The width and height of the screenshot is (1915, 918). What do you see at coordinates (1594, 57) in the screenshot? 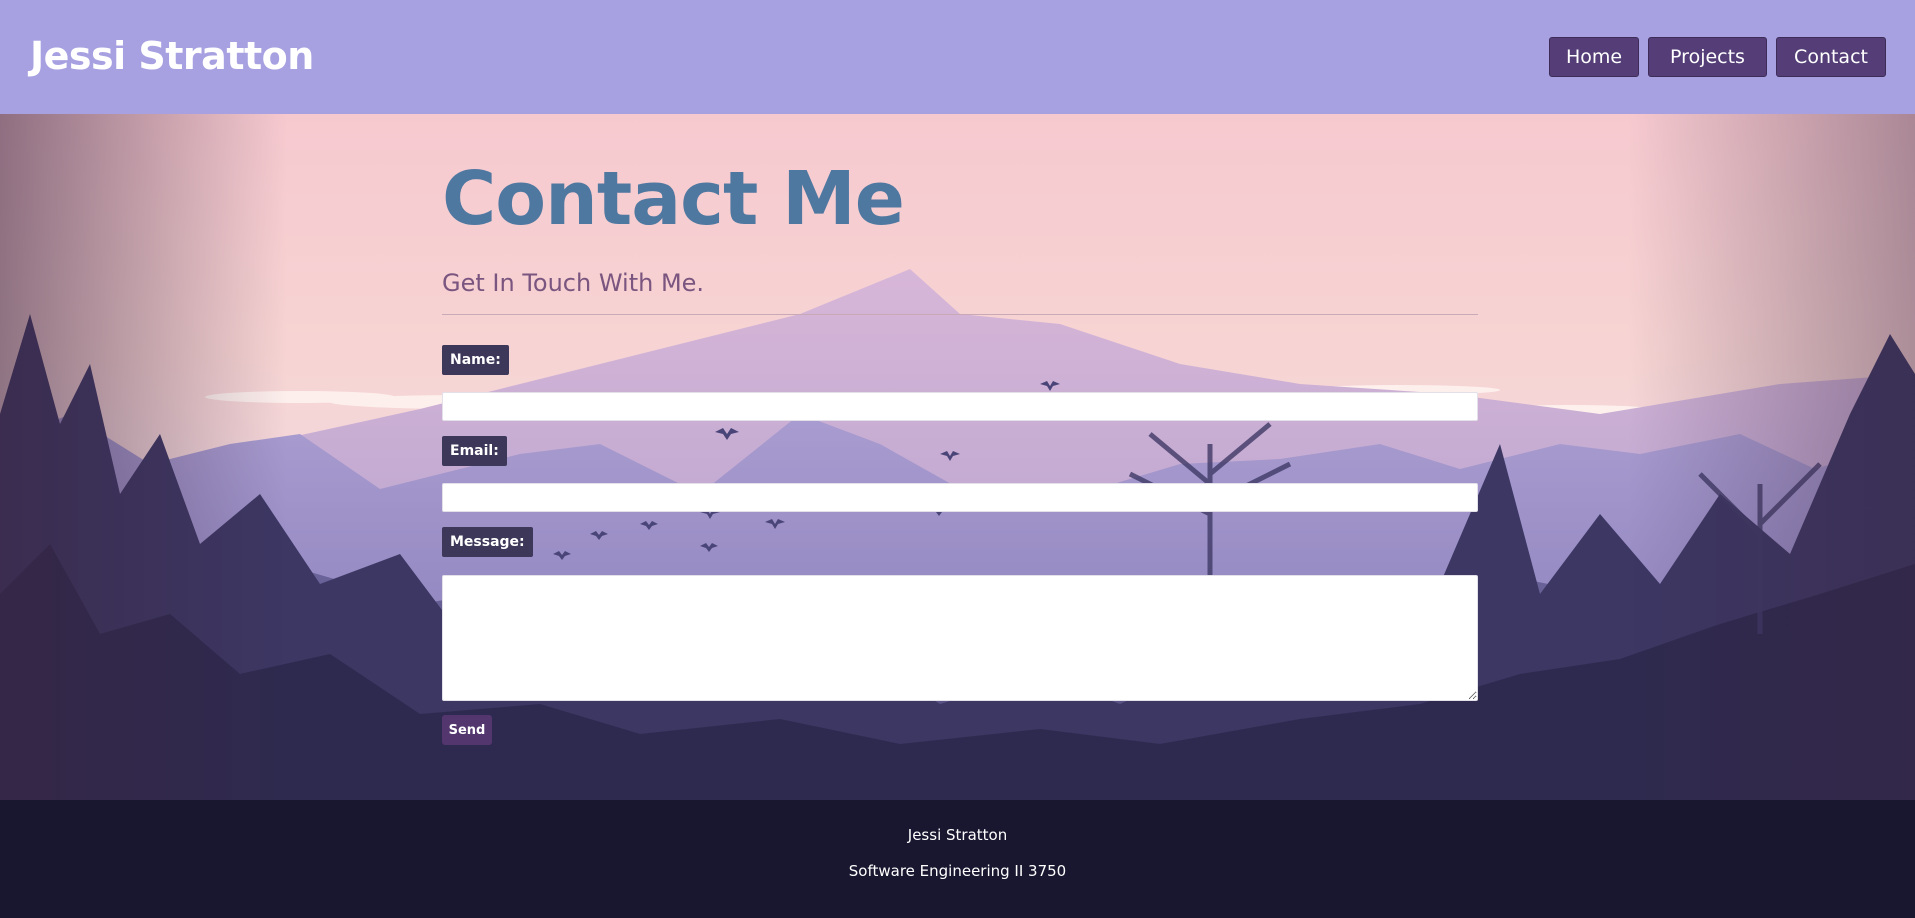
I see `nav-home-button: Home` at bounding box center [1594, 57].